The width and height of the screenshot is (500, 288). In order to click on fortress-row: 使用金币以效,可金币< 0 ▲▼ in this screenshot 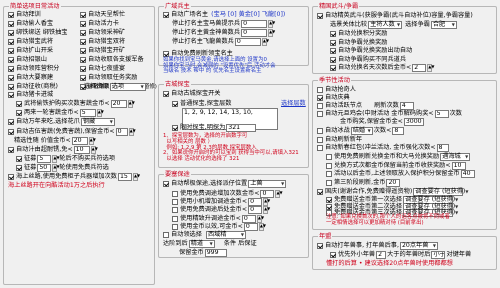, I will do `click(219, 226)`.